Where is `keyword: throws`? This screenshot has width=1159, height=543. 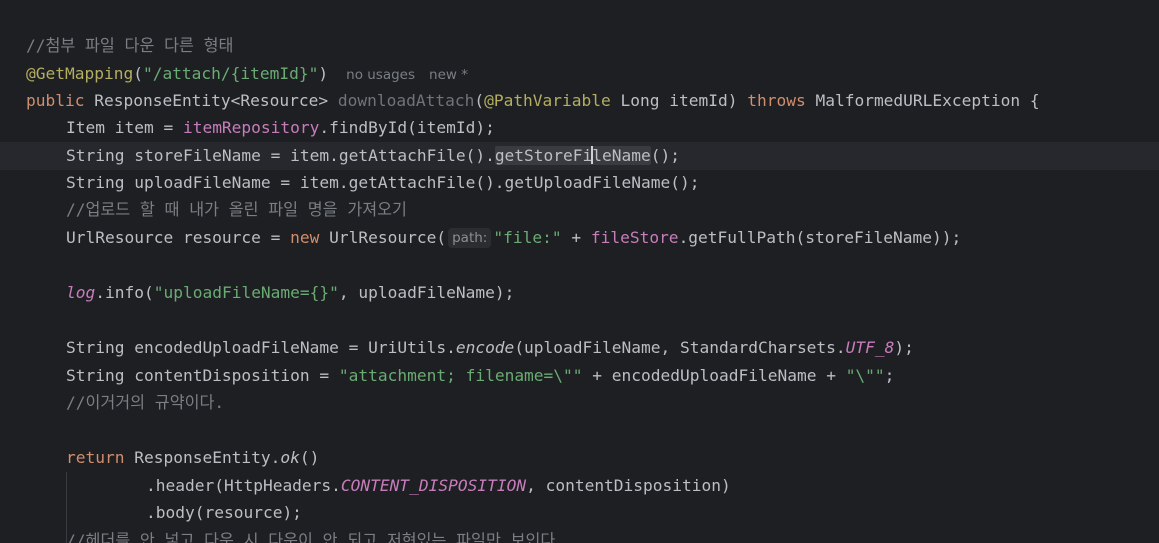 keyword: throws is located at coordinates (776, 100).